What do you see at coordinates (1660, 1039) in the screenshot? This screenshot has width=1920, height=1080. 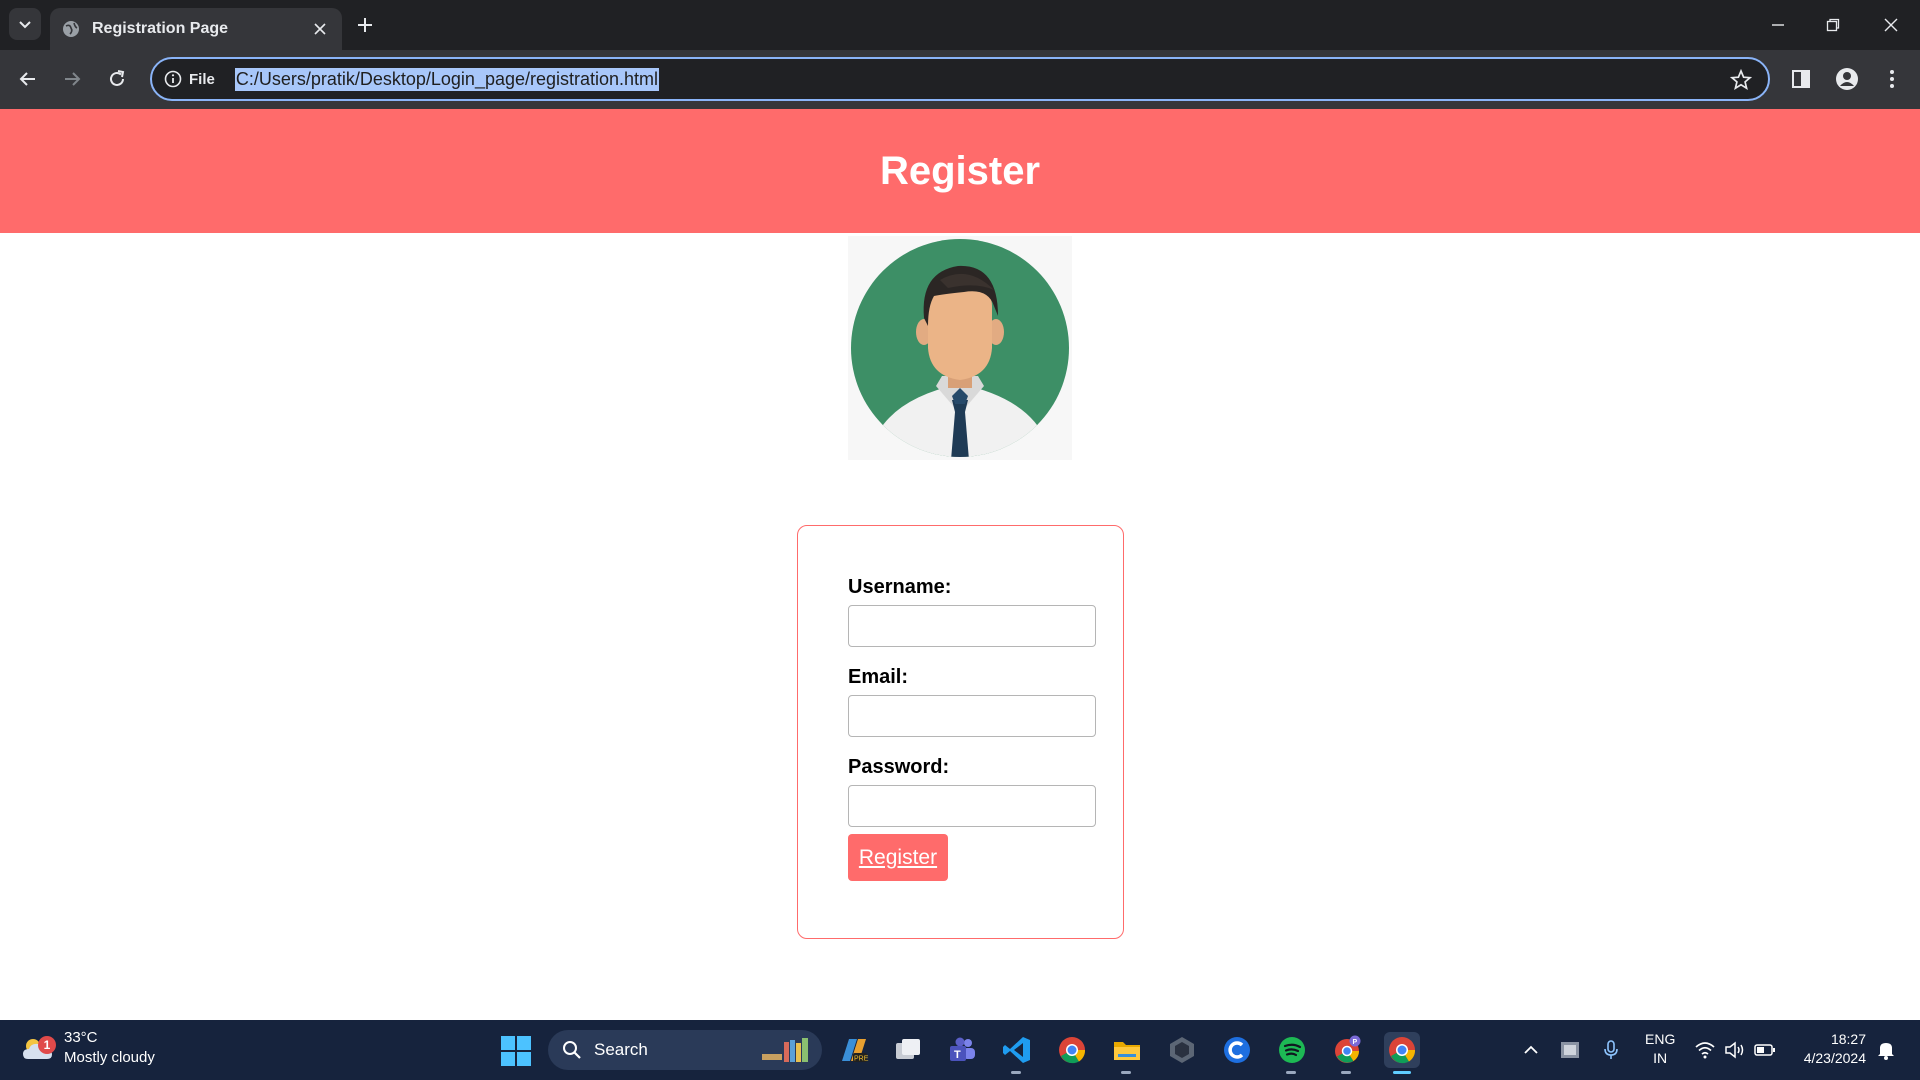 I see `language-code: ENG` at bounding box center [1660, 1039].